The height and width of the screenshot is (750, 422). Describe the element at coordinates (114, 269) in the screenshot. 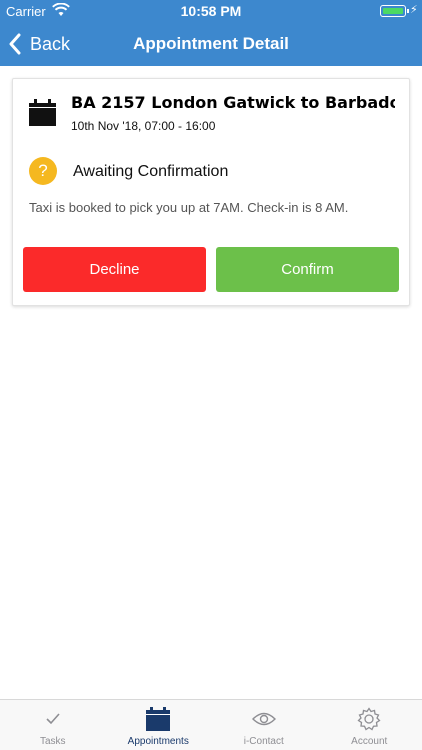

I see `decline-button: Decline` at that location.